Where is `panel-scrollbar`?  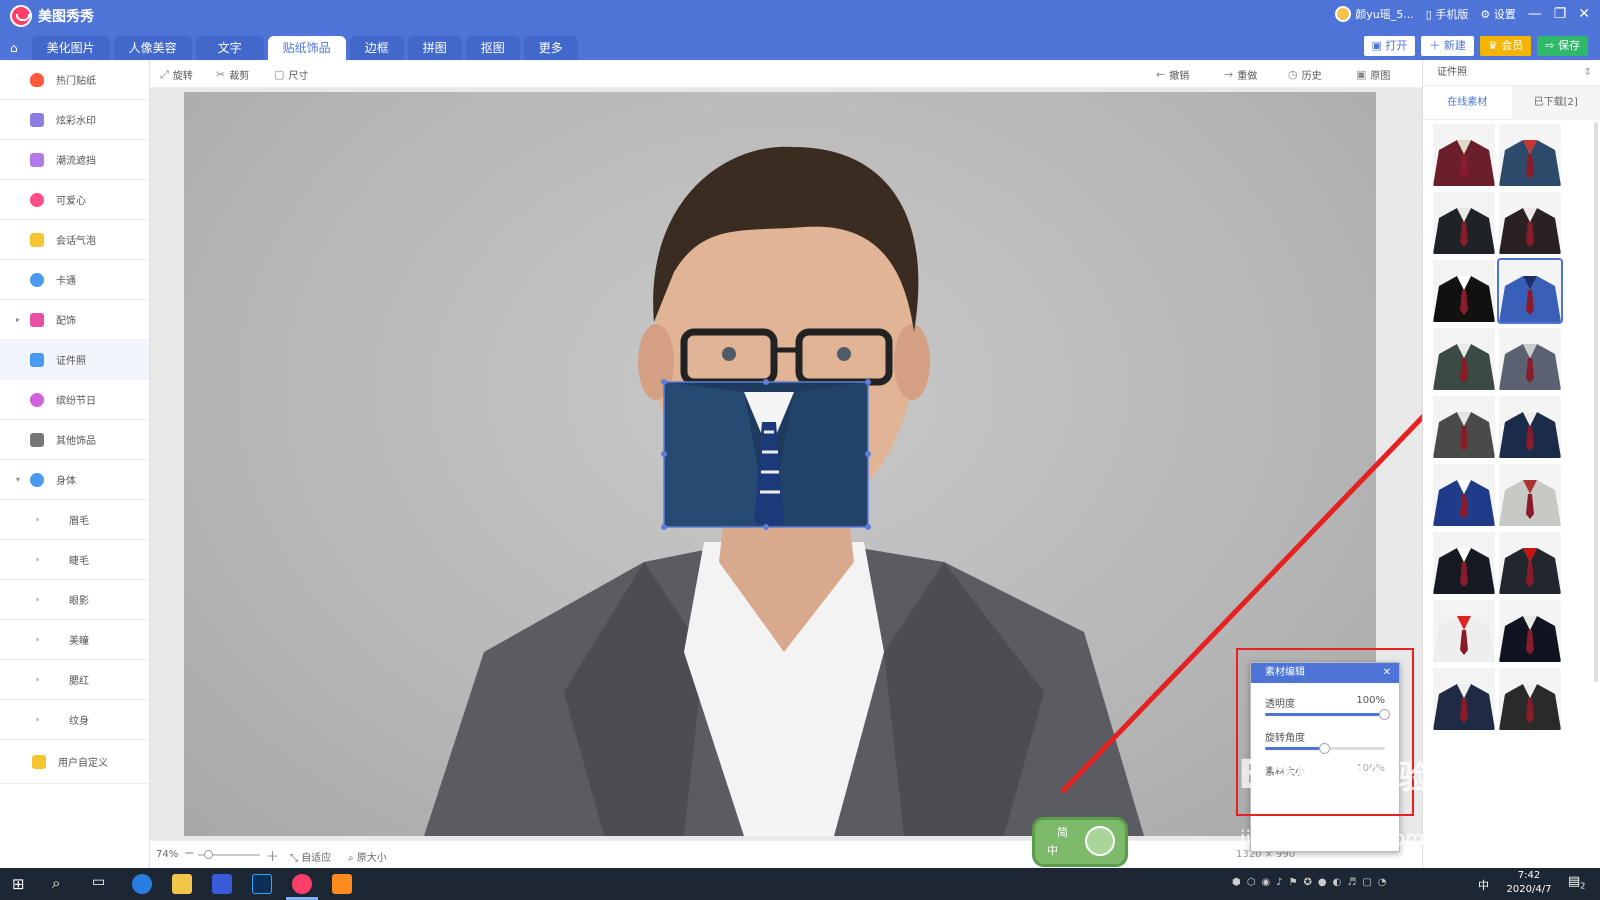 panel-scrollbar is located at coordinates (1596, 402).